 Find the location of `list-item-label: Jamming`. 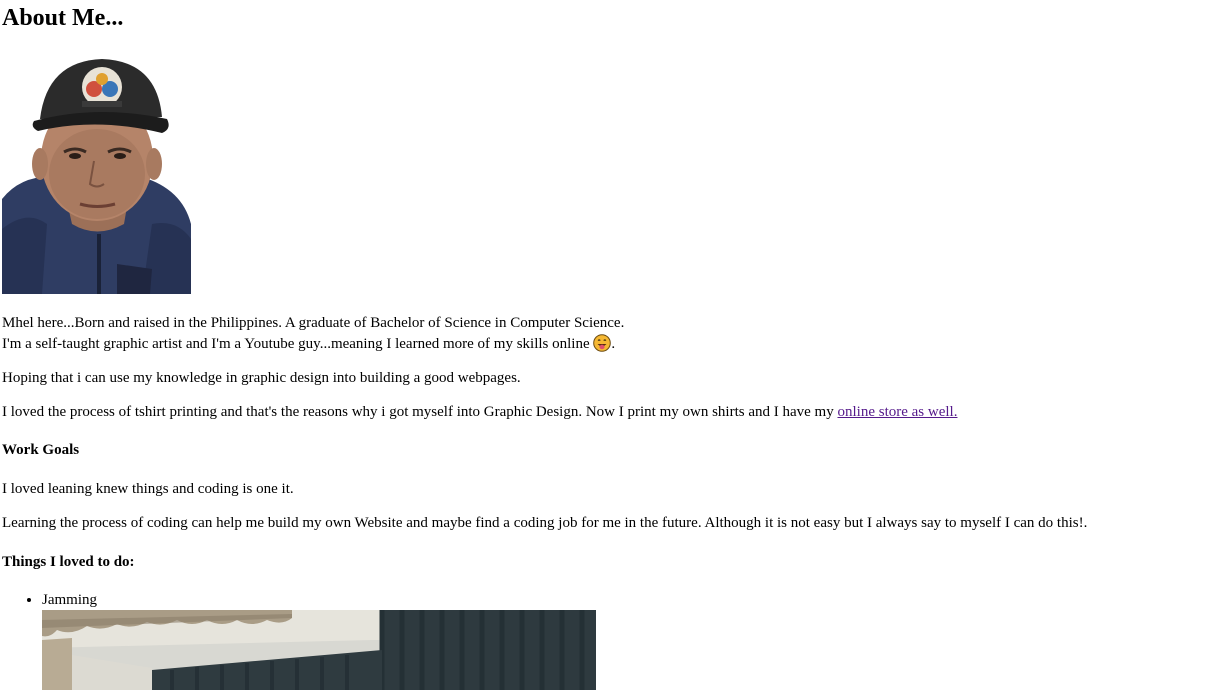

list-item-label: Jamming is located at coordinates (69, 600).